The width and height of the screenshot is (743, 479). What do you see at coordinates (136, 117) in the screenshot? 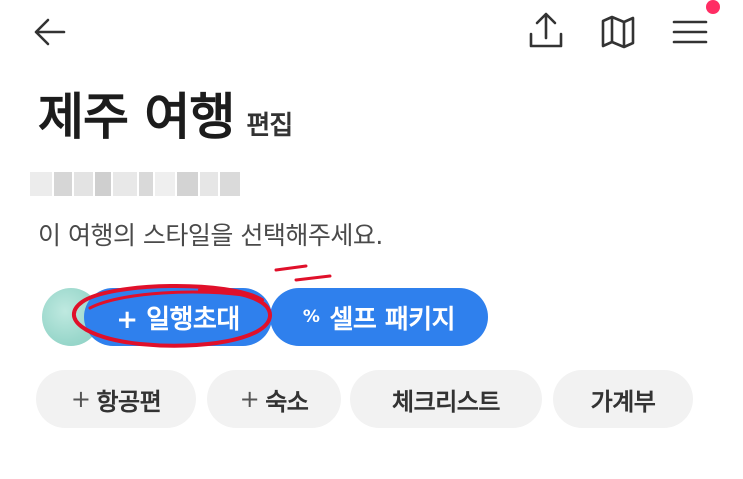
I see `trip-title: 제주 여행` at bounding box center [136, 117].